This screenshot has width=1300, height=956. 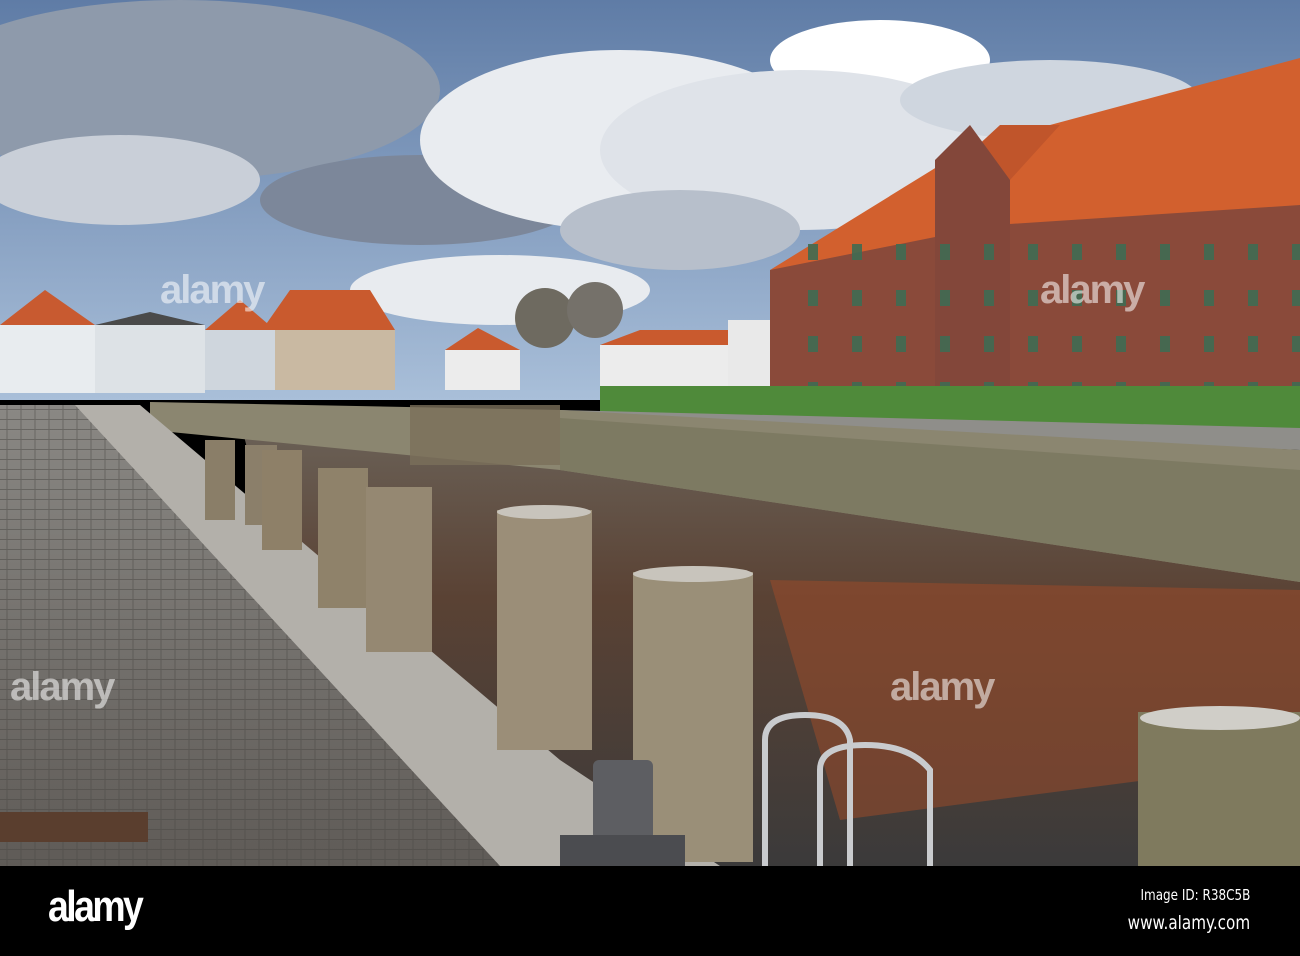 I want to click on image-id: Image ID: R38C5B, so click(x=1195, y=895).